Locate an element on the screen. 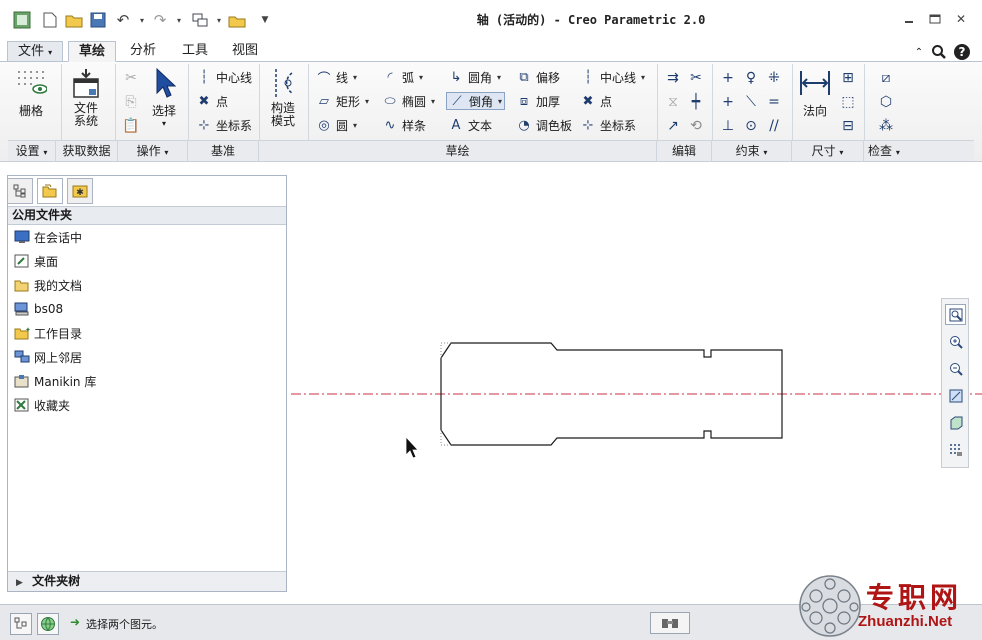 This screenshot has height=640, width=982. sketch-point-button: ✖ 点 is located at coordinates (596, 101).